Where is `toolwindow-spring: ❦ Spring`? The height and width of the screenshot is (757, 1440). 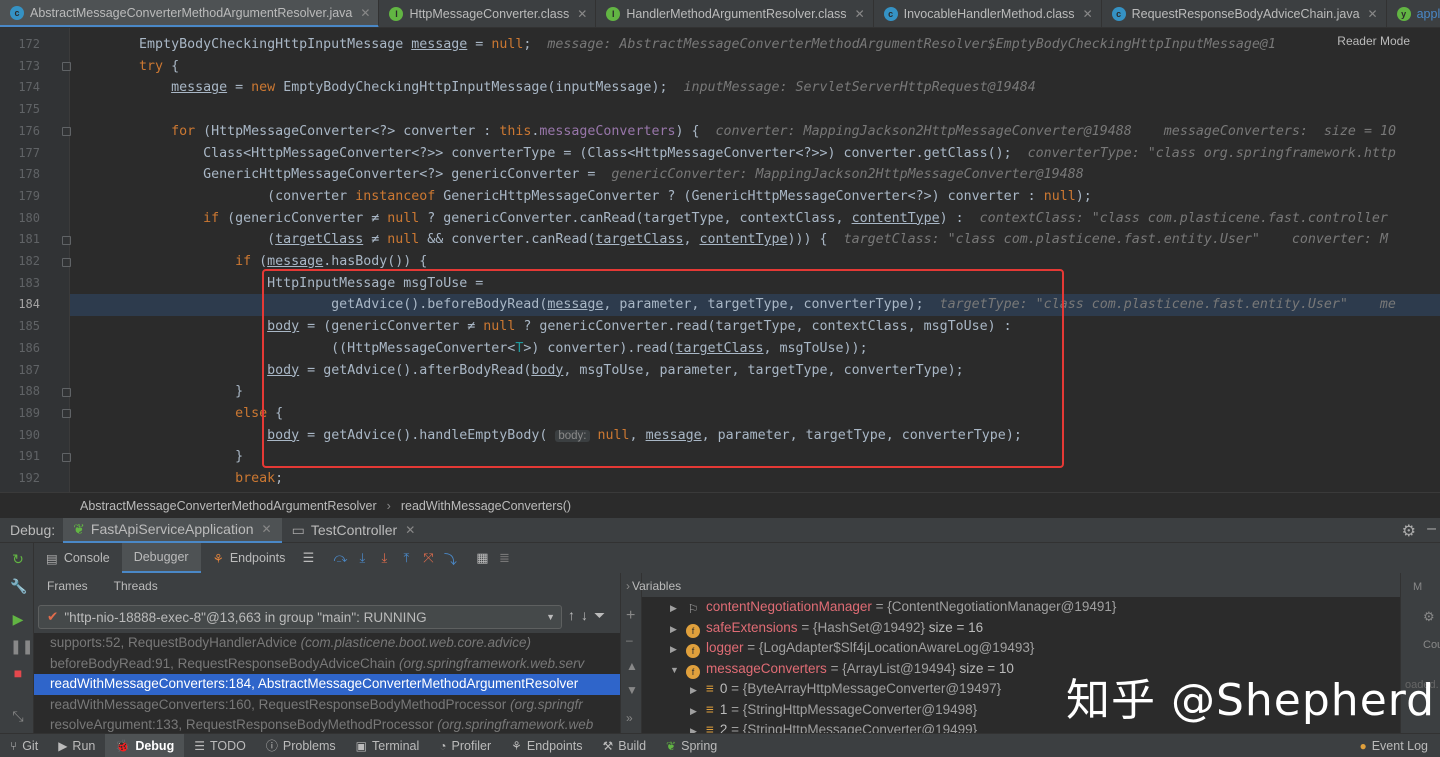 toolwindow-spring: ❦ Spring is located at coordinates (691, 745).